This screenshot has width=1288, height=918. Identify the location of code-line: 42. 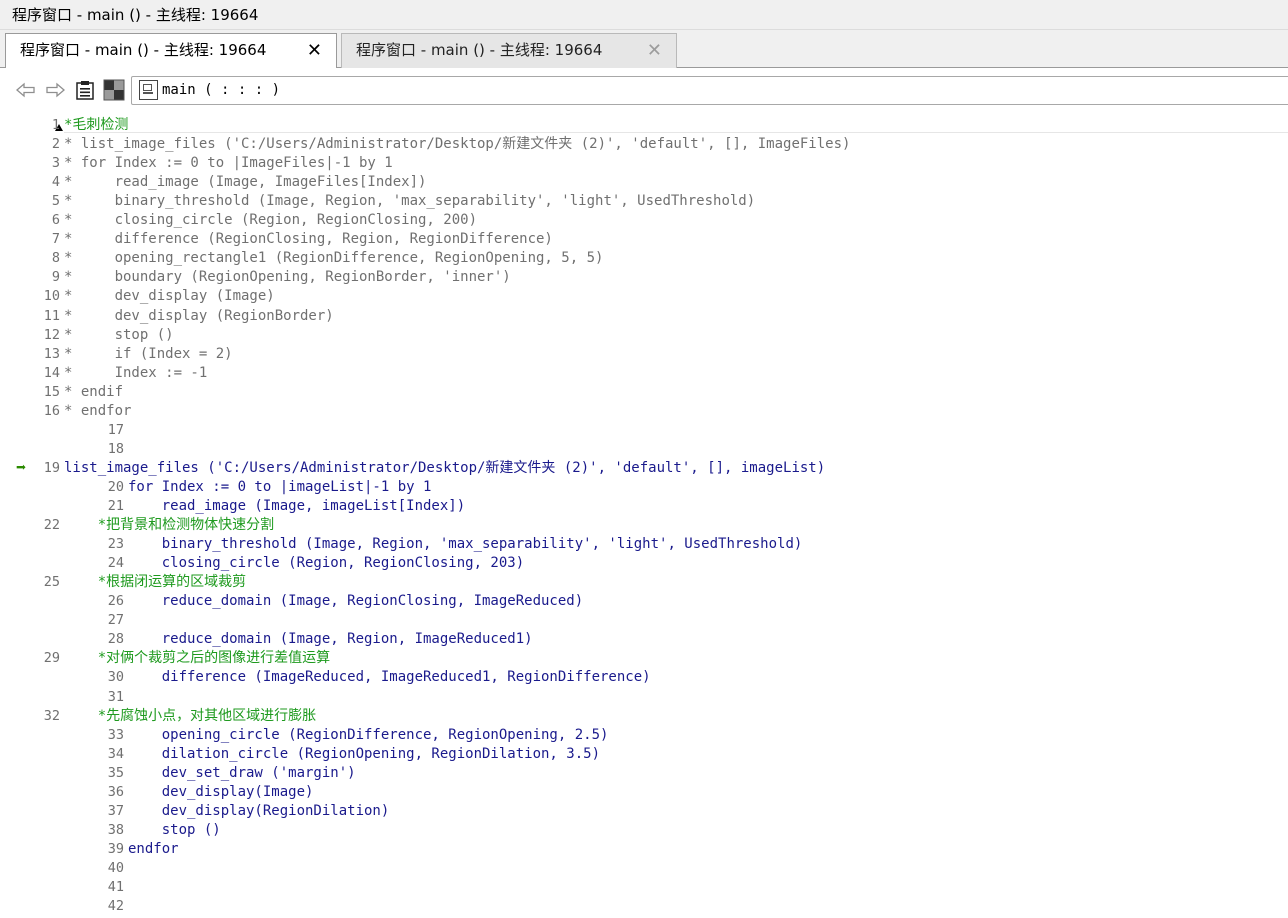
(676, 906).